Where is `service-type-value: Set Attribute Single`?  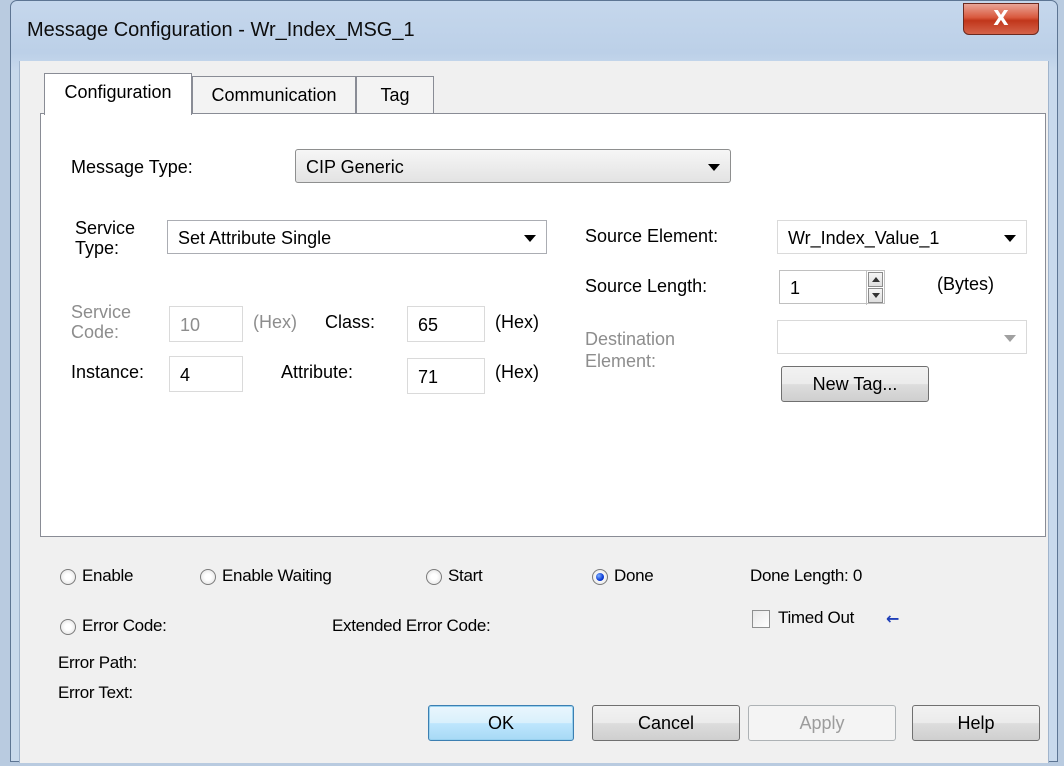
service-type-value: Set Attribute Single is located at coordinates (255, 238).